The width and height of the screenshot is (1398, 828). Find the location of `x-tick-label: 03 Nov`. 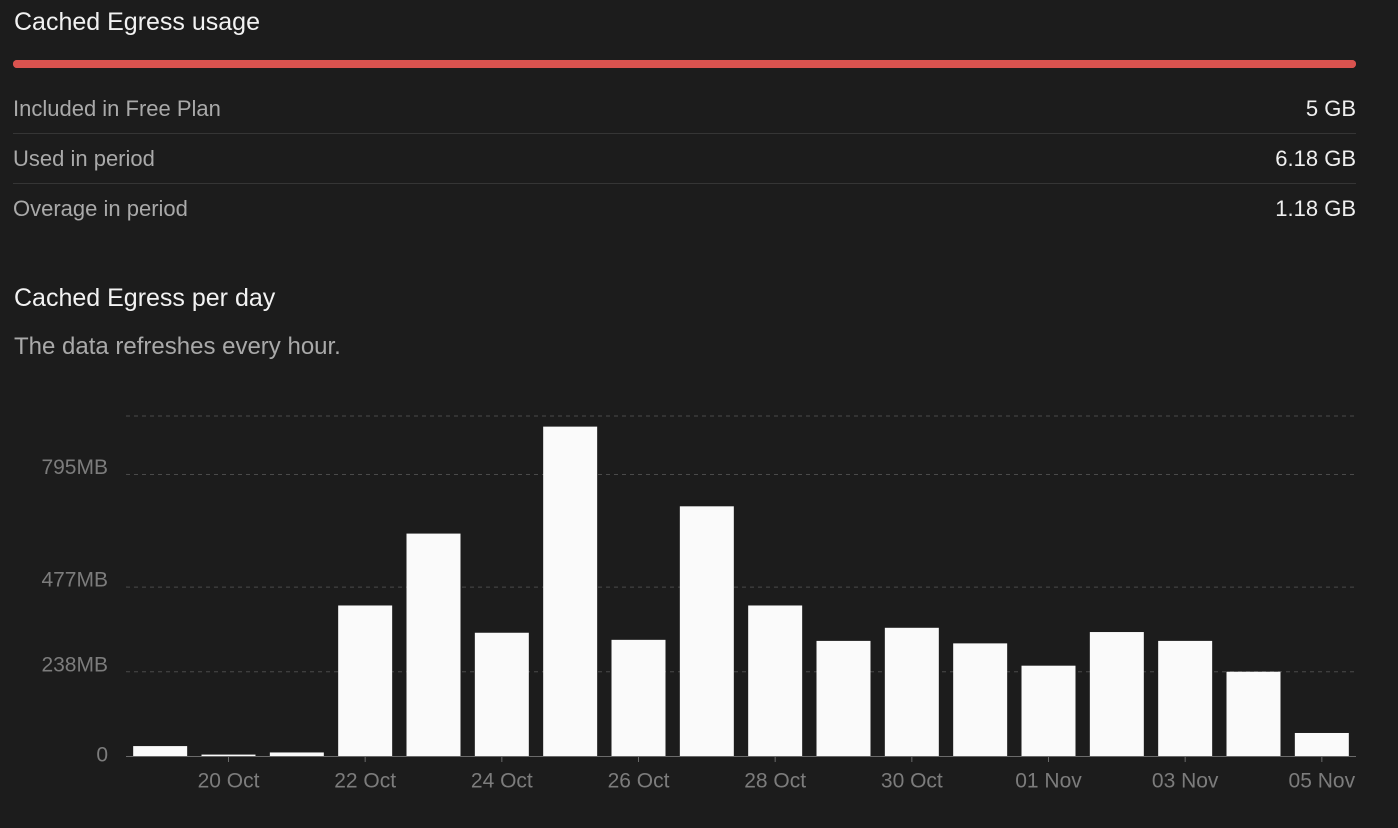

x-tick-label: 03 Nov is located at coordinates (1185, 781).